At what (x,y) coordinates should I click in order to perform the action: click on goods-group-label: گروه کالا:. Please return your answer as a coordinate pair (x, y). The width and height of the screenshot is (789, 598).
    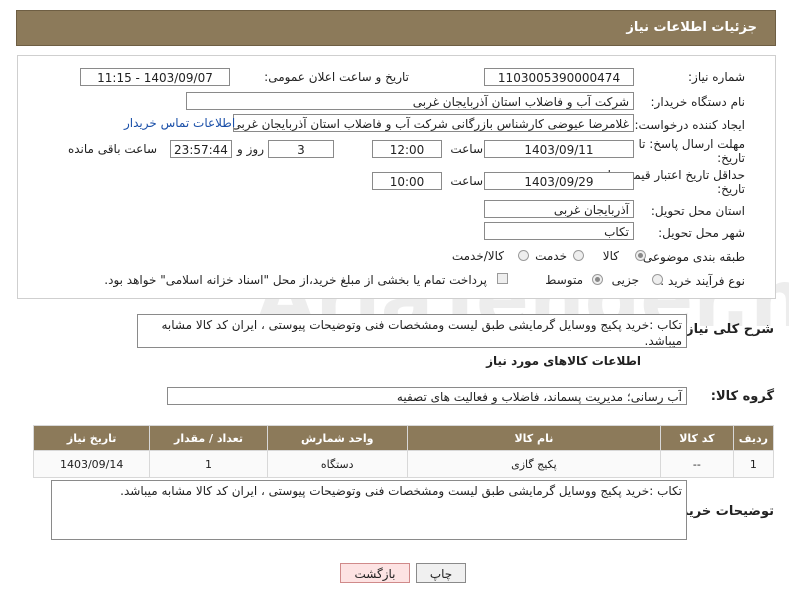
    Looking at the image, I should click on (742, 396).